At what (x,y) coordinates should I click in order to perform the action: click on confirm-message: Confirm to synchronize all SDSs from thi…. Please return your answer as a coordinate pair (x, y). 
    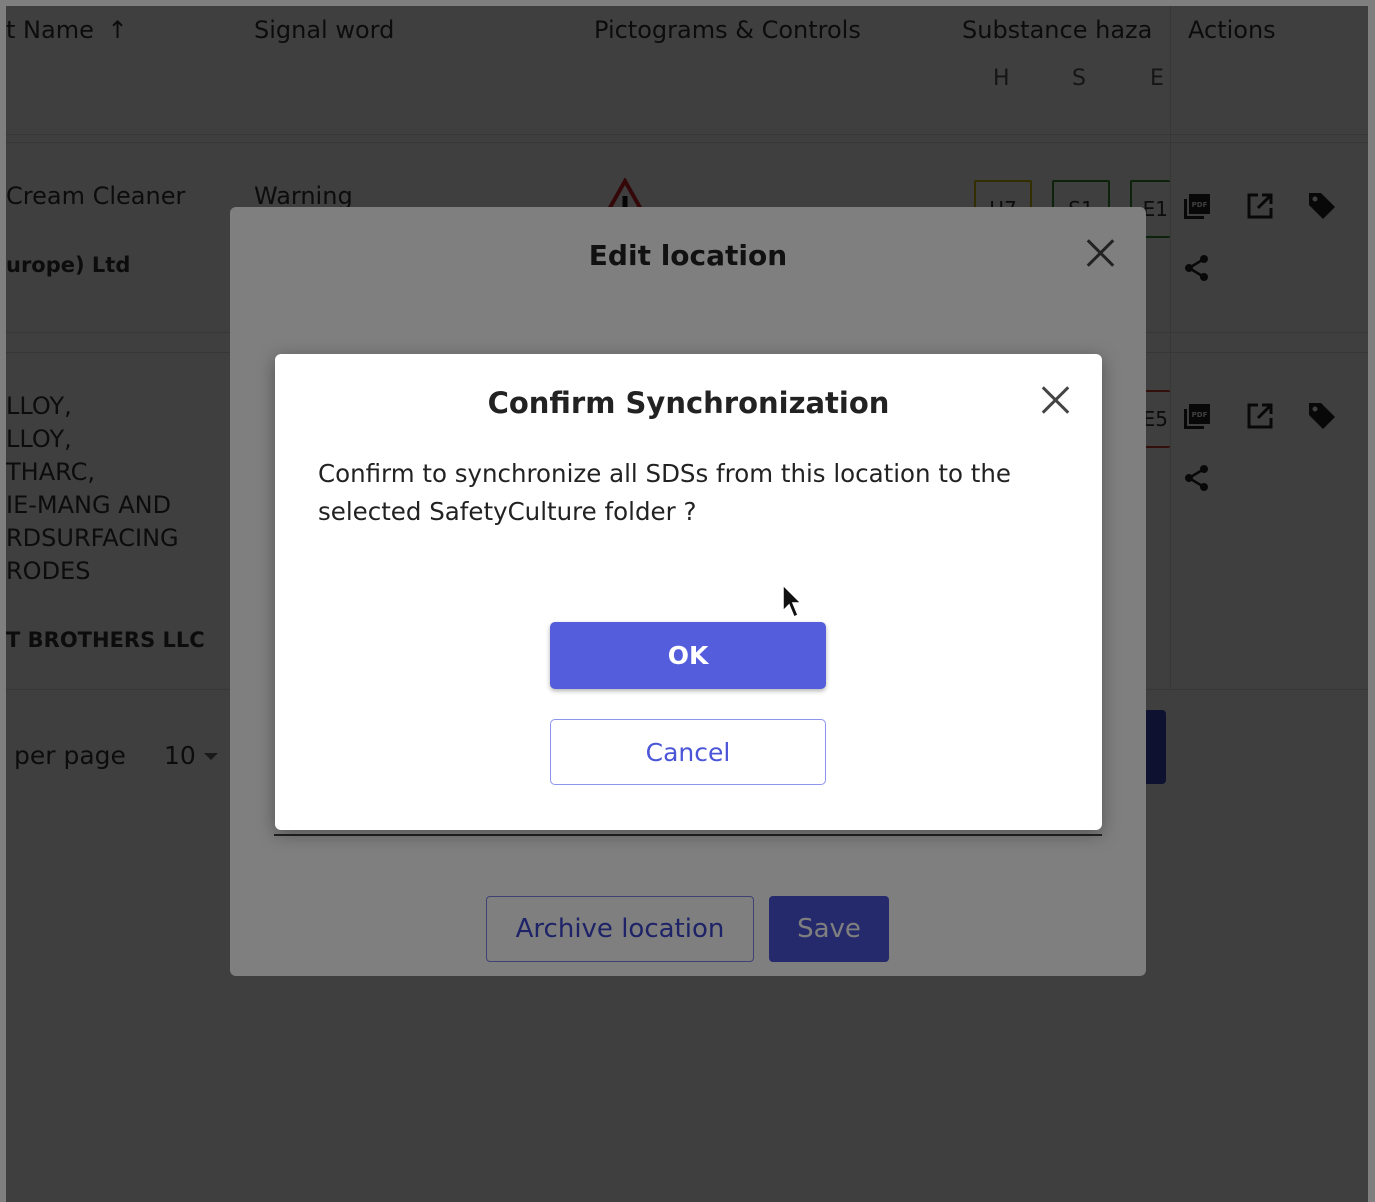
    Looking at the image, I should click on (664, 492).